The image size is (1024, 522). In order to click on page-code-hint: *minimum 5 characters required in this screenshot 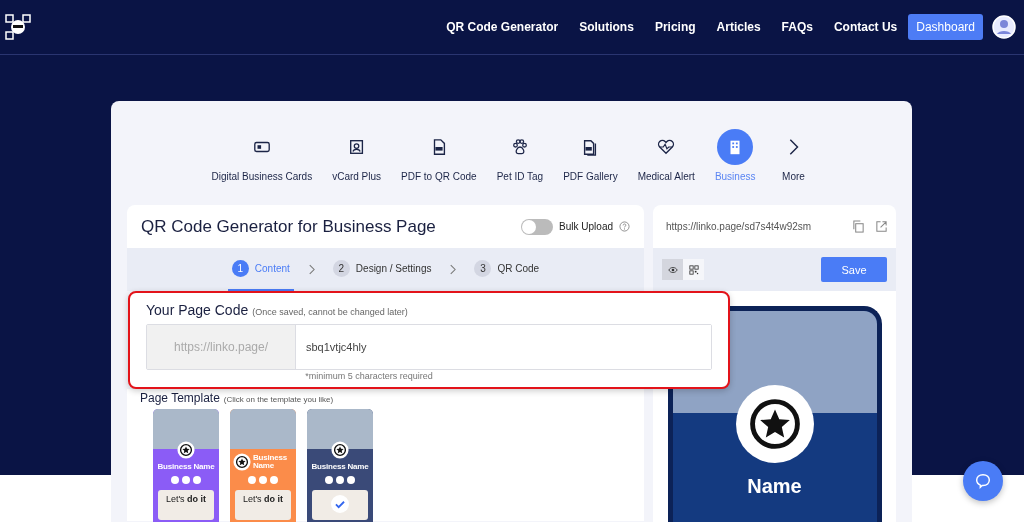, I will do `click(369, 376)`.